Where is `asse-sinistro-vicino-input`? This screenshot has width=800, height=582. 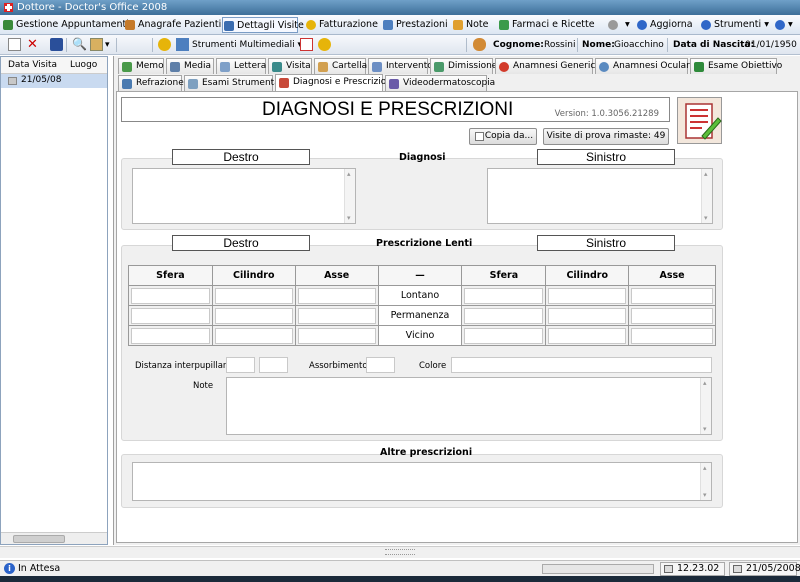 asse-sinistro-vicino-input is located at coordinates (672, 335).